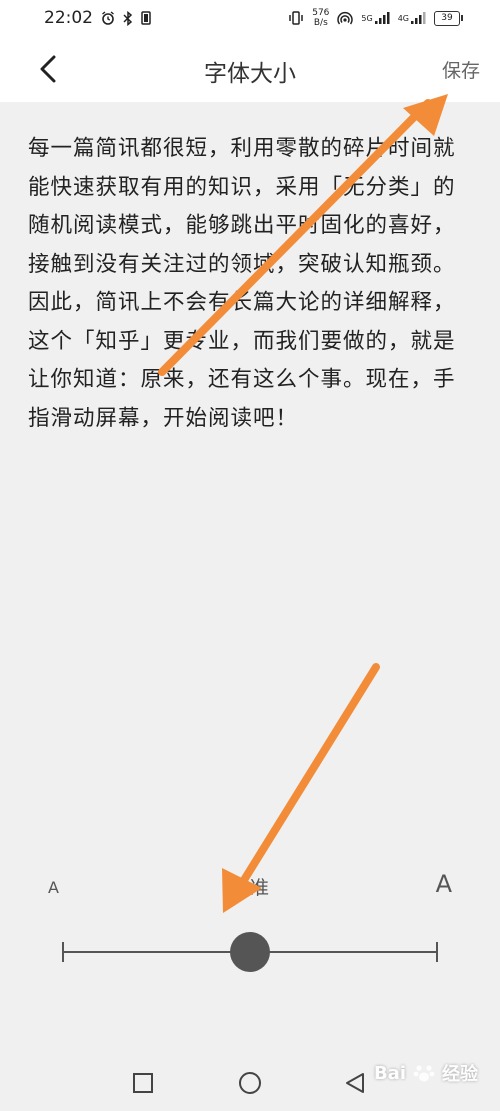 The width and height of the screenshot is (500, 1111). Describe the element at coordinates (68, 18) in the screenshot. I see `status-time: 22:02` at that location.